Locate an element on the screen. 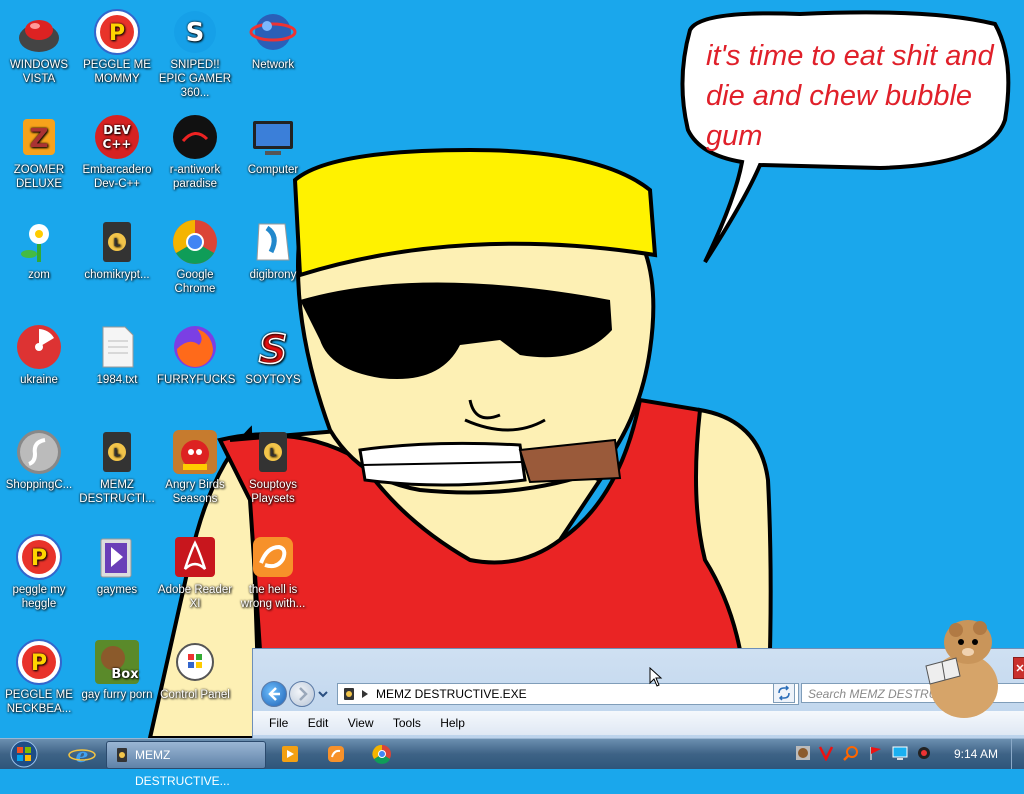 Image resolution: width=1024 pixels, height=794 pixels. forward-button is located at coordinates (302, 694).